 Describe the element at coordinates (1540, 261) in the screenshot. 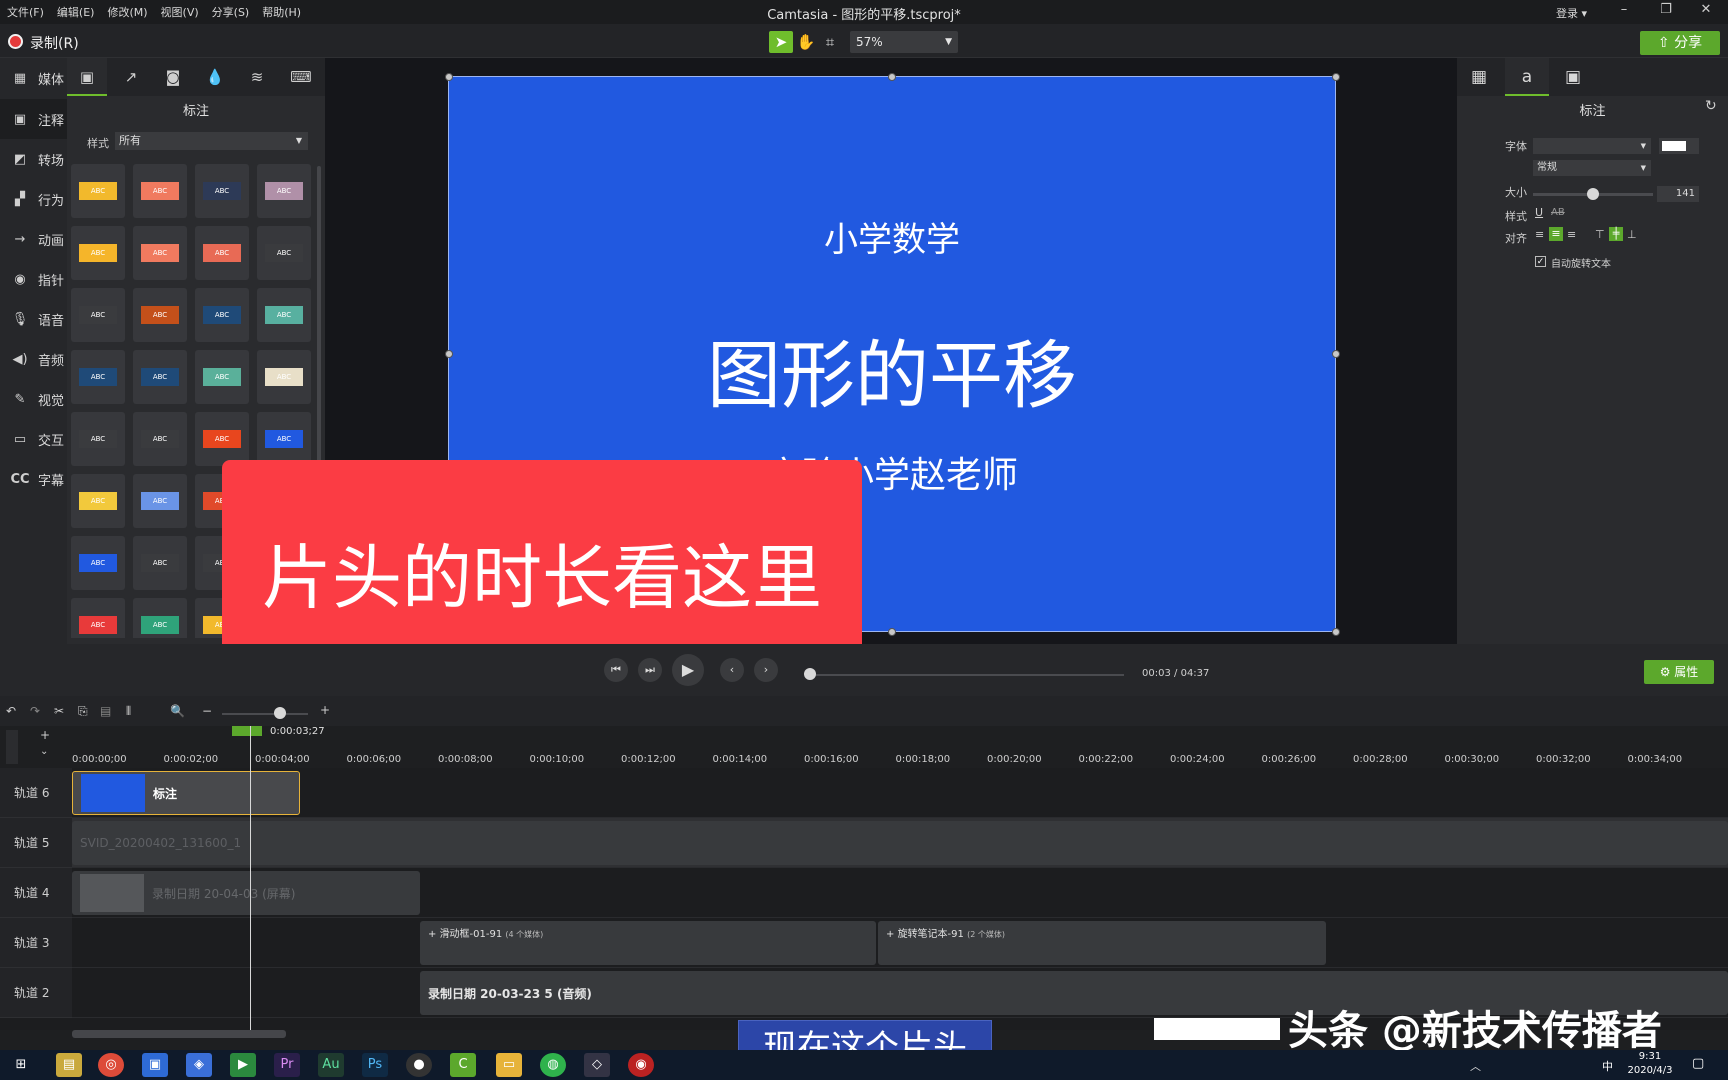

I see `auto-rotate-checkbox: ✓` at that location.